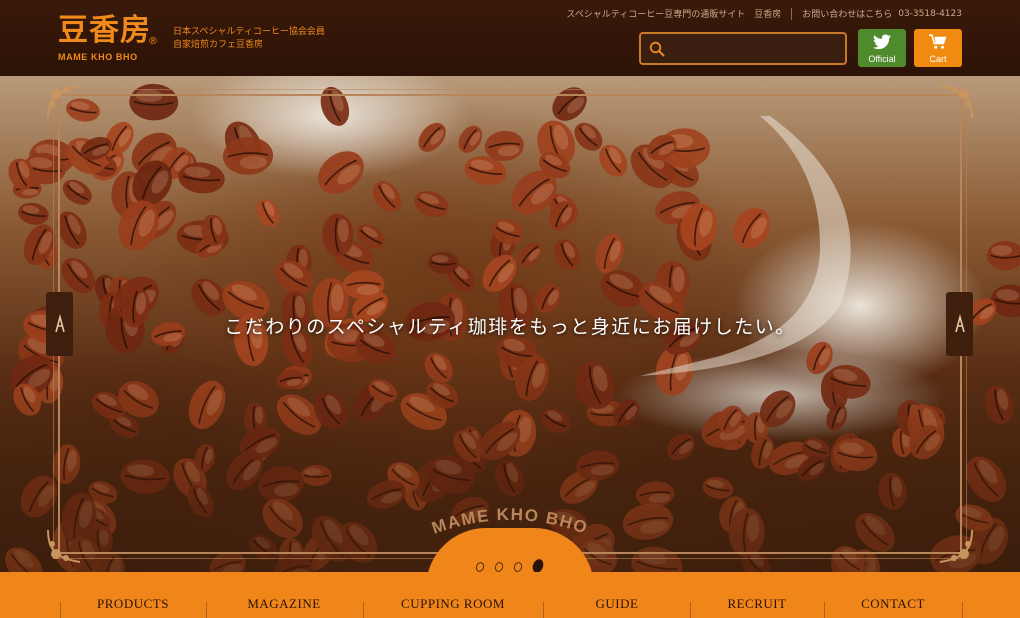 The width and height of the screenshot is (1020, 618). What do you see at coordinates (104, 30) in the screenshot?
I see `logo-text: 豆香房` at bounding box center [104, 30].